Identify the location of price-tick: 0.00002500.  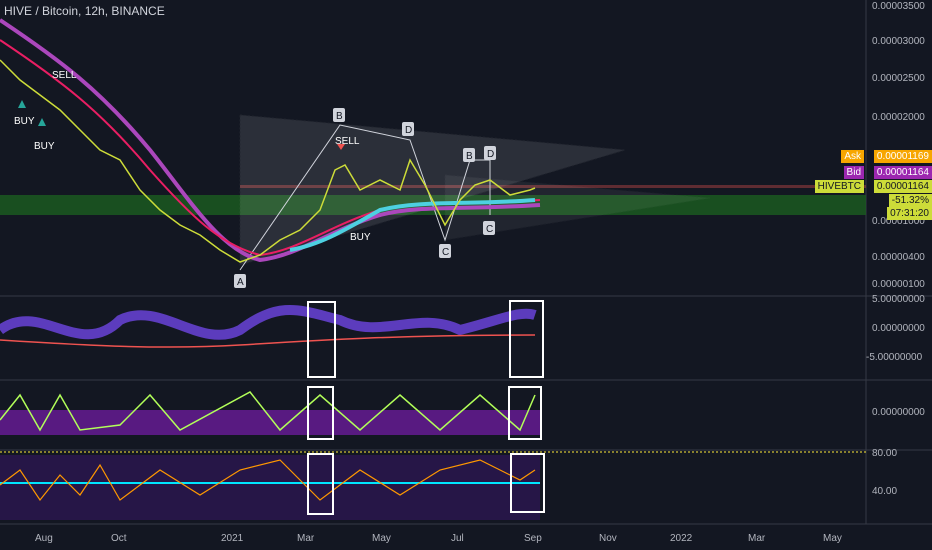
(898, 78).